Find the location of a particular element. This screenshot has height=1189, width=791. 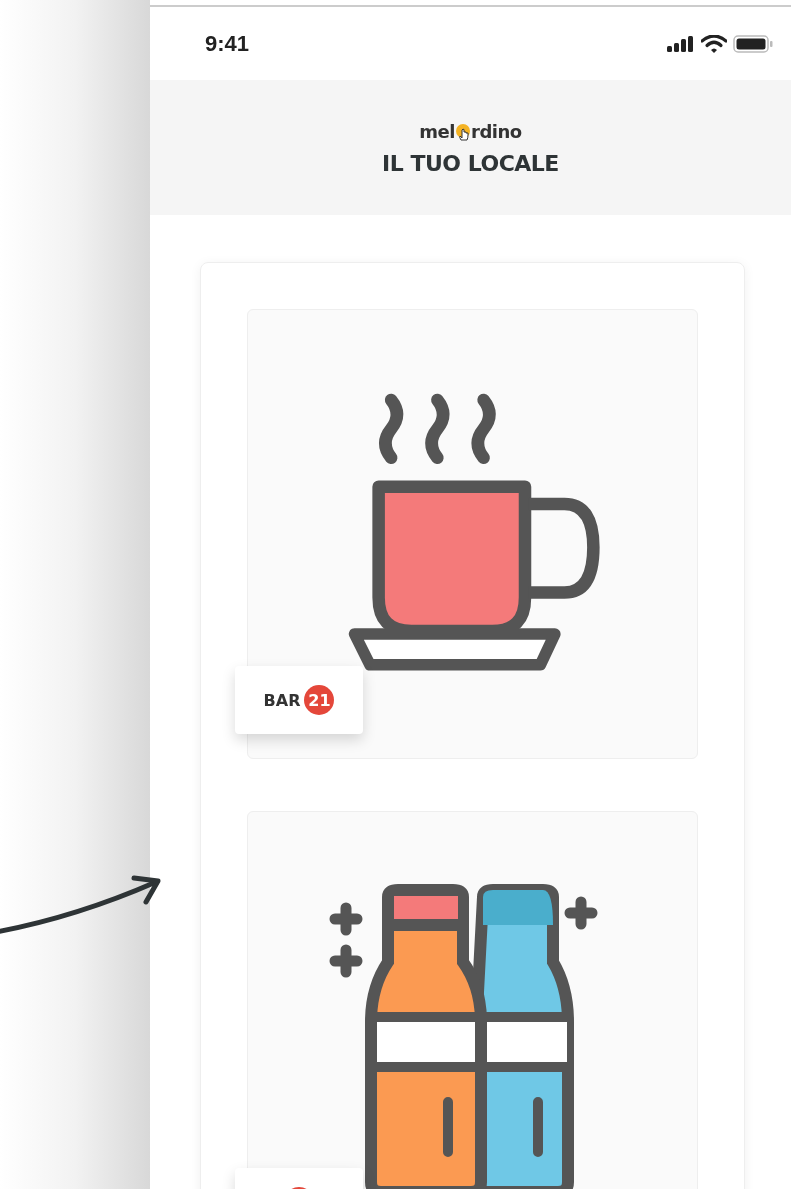

logo-text: mel is located at coordinates (437, 131).